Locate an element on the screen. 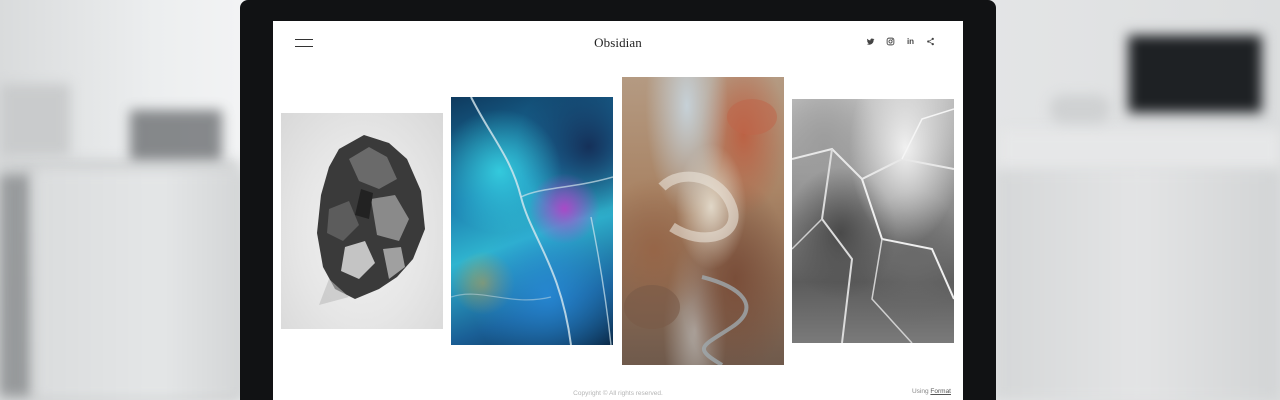  background-desk-right is located at coordinates (1137, 285).